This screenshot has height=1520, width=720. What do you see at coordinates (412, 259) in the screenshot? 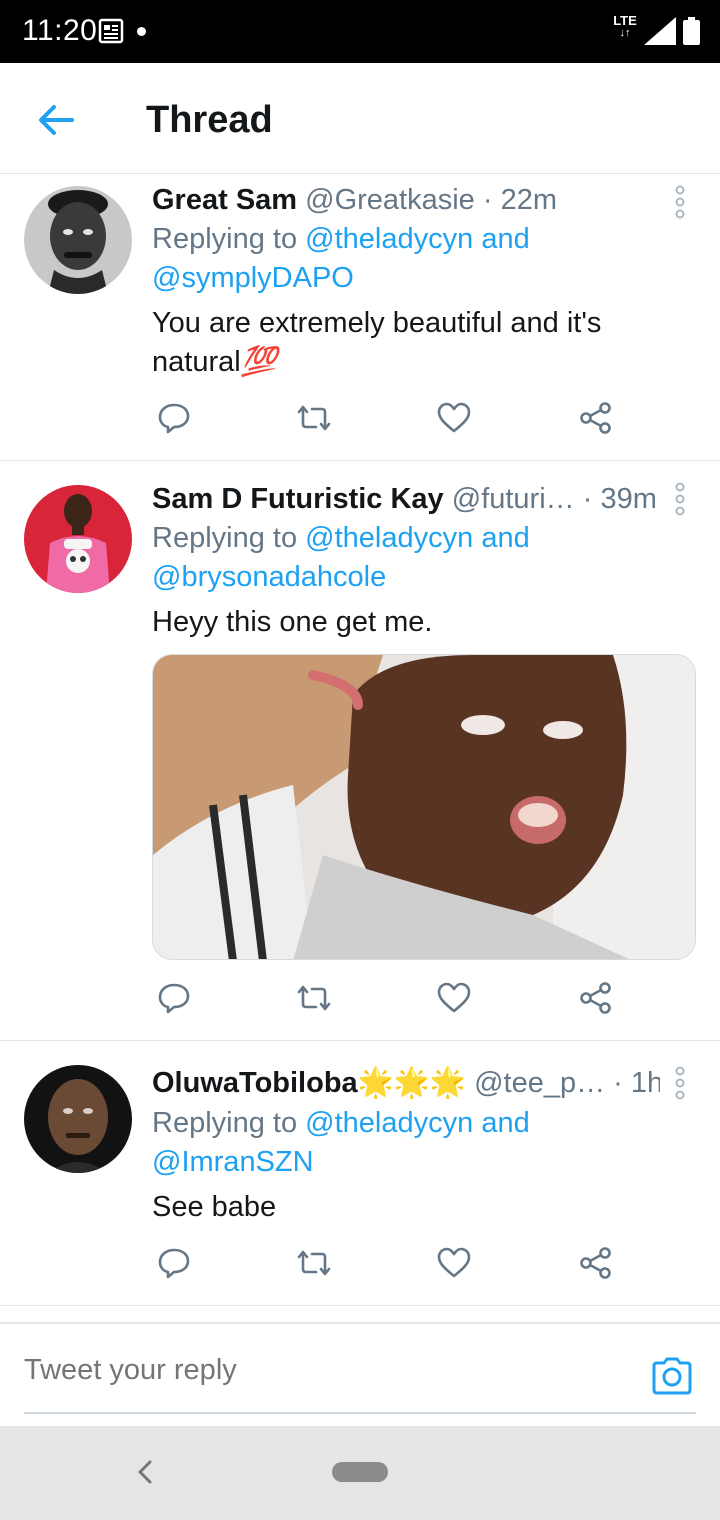
I see `replying-to: Replying to @theladycyn and @symplyDAPO` at bounding box center [412, 259].